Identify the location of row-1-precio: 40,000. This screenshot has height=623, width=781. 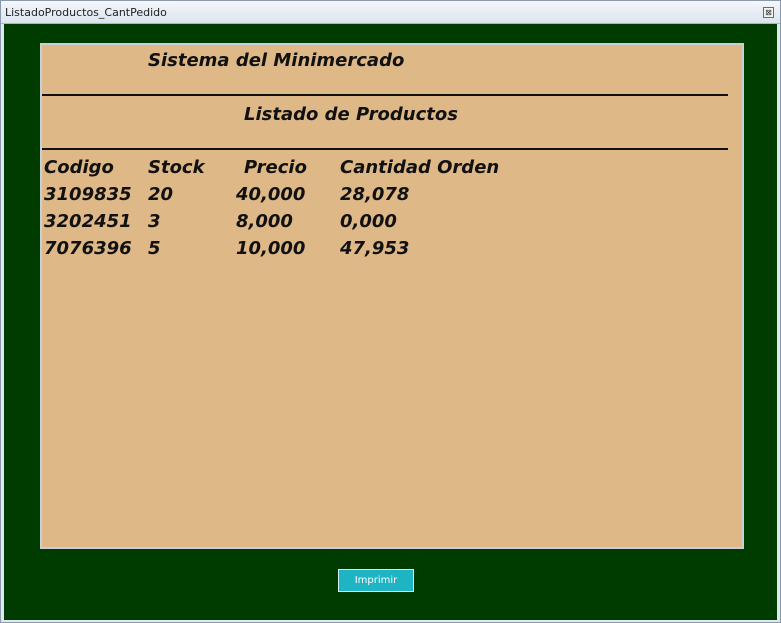
(271, 194).